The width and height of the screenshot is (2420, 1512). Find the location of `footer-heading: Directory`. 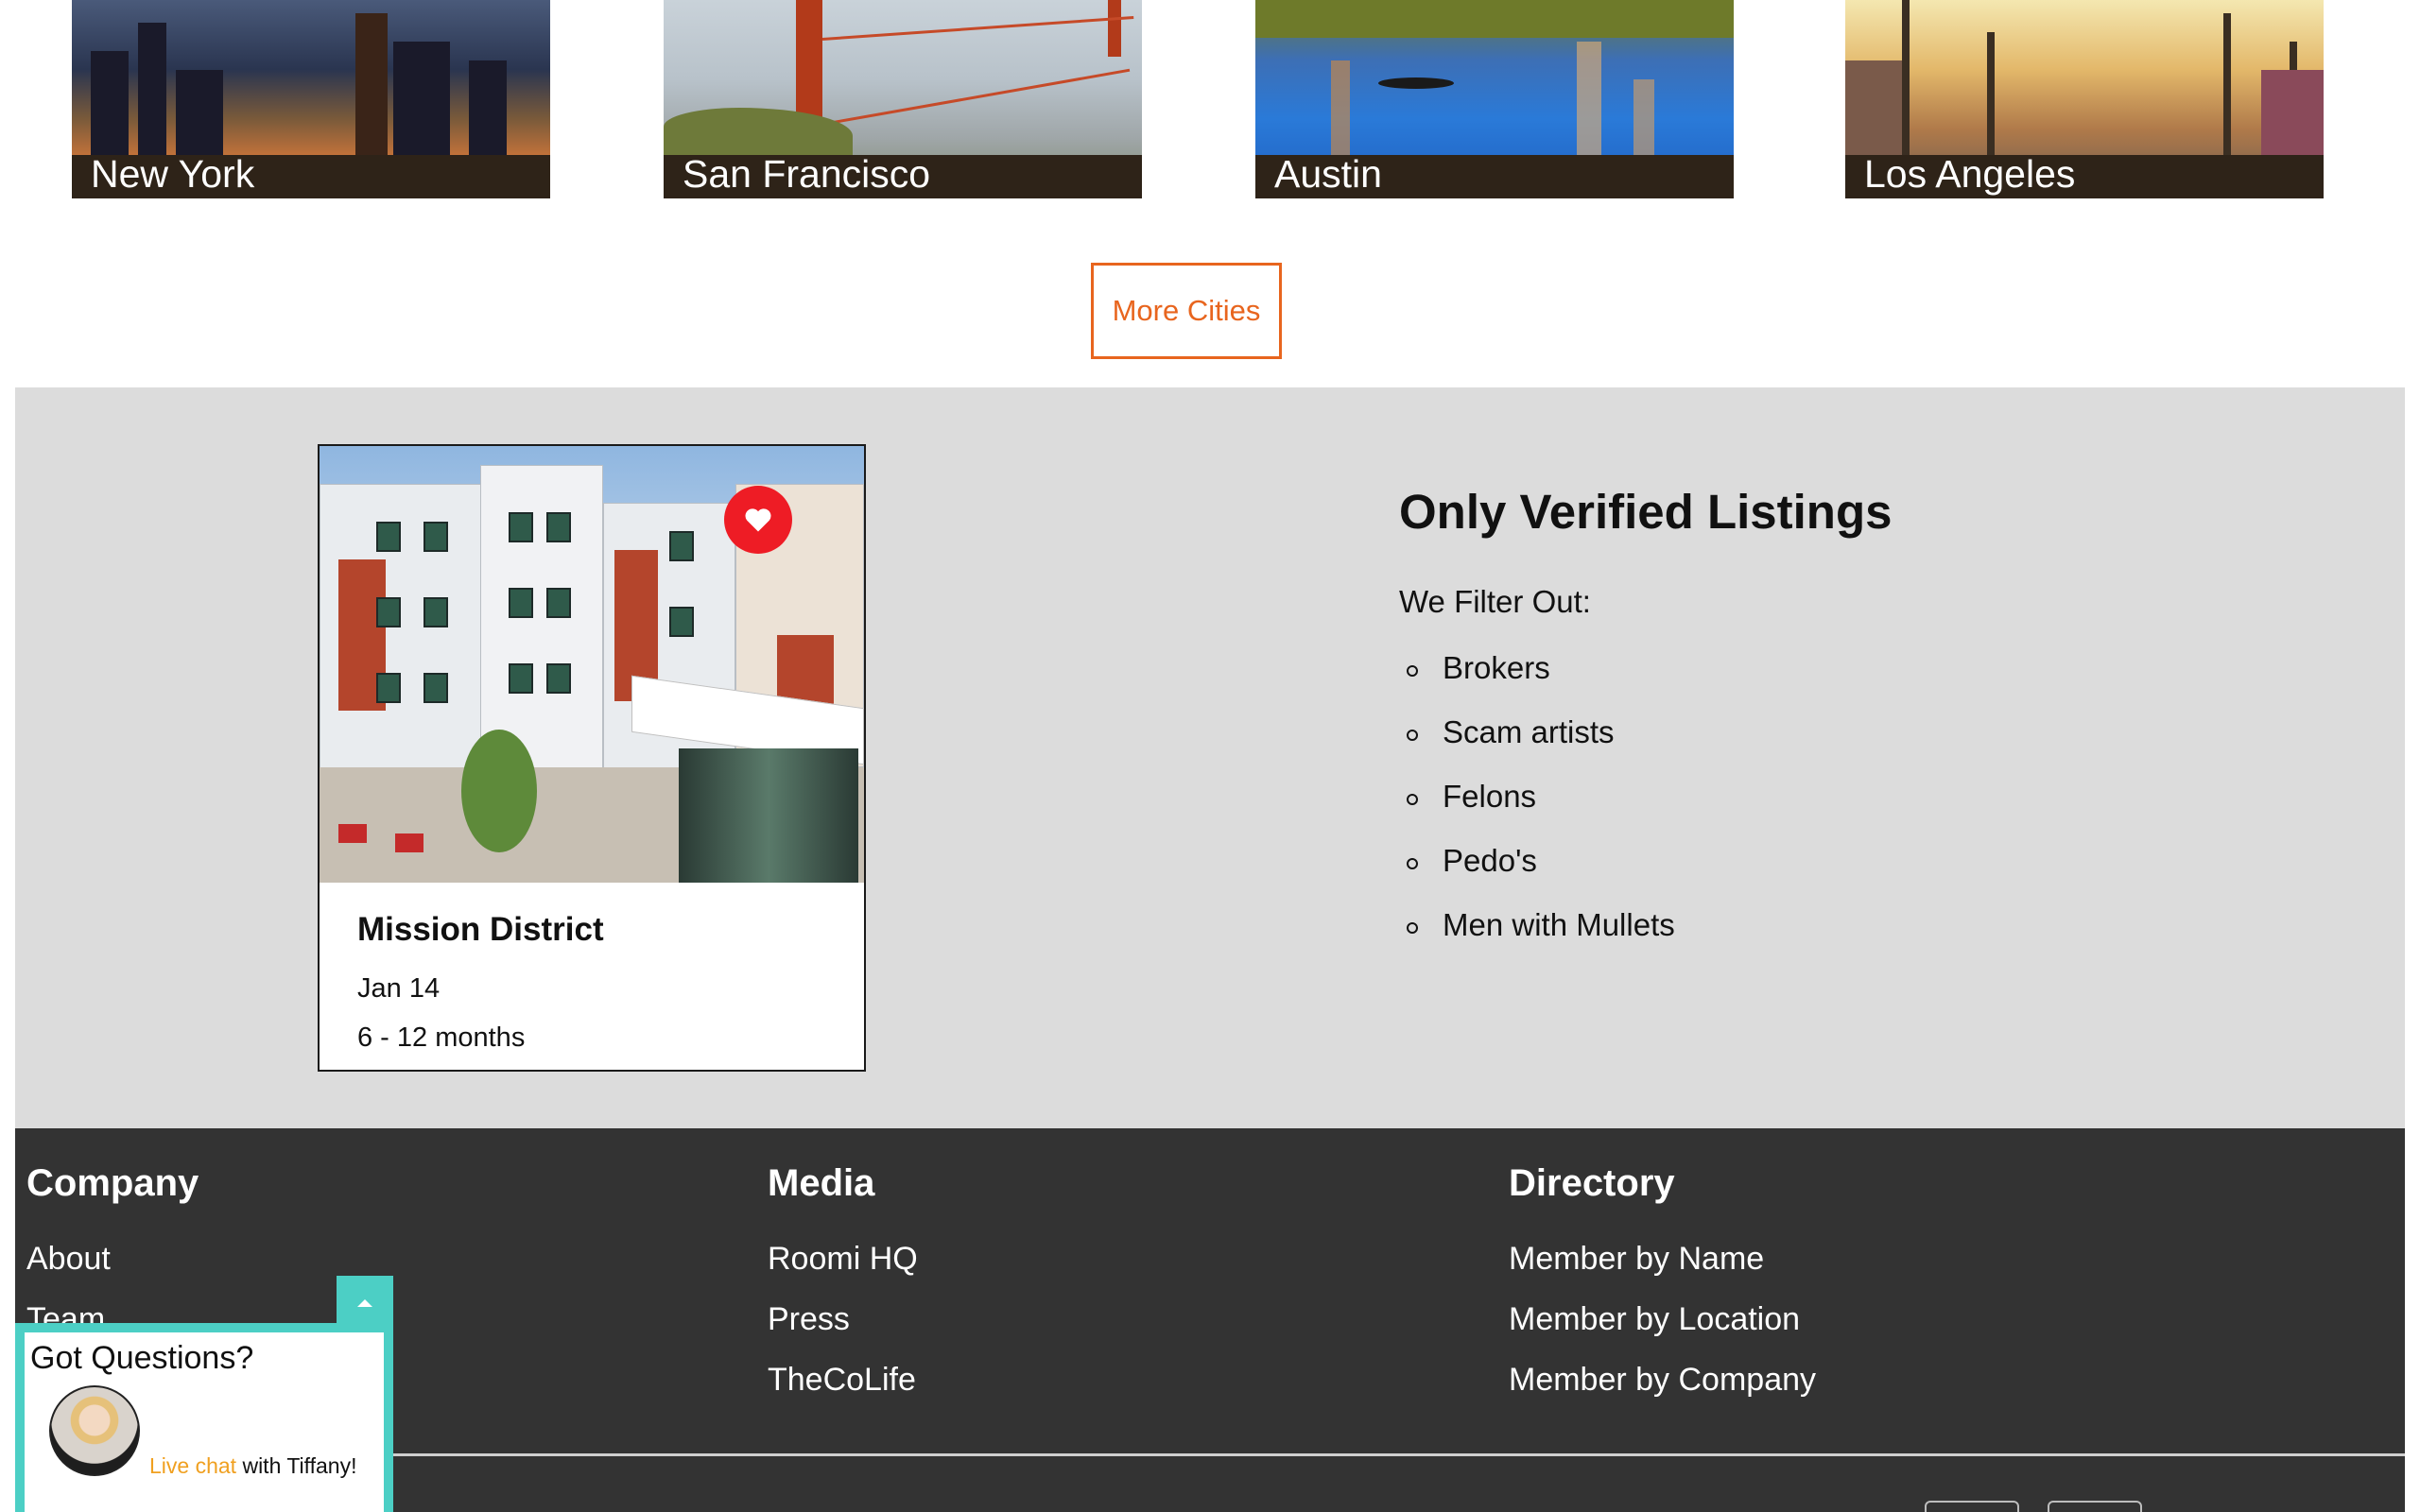

footer-heading: Directory is located at coordinates (1592, 1183).